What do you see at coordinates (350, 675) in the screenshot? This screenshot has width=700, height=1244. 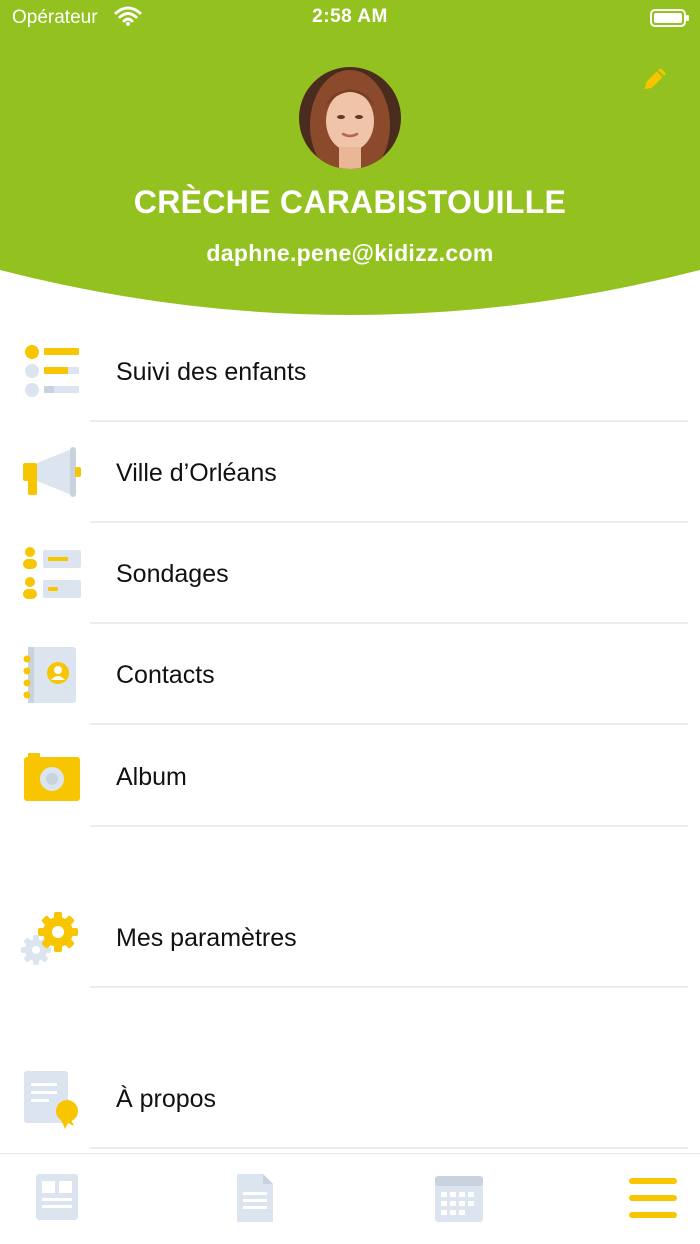 I see `menu-item-contacts: Contacts` at bounding box center [350, 675].